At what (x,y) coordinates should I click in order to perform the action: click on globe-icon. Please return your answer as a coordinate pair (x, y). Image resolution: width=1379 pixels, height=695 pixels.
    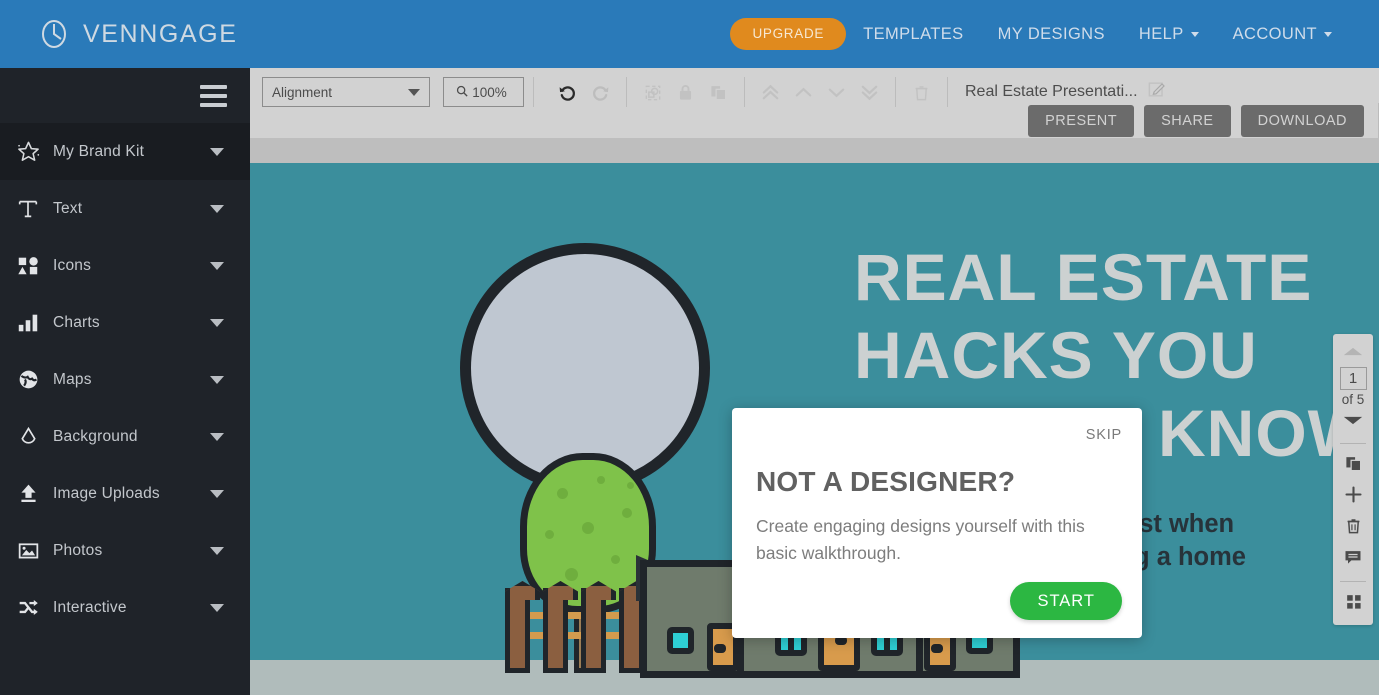
    Looking at the image, I should click on (28, 380).